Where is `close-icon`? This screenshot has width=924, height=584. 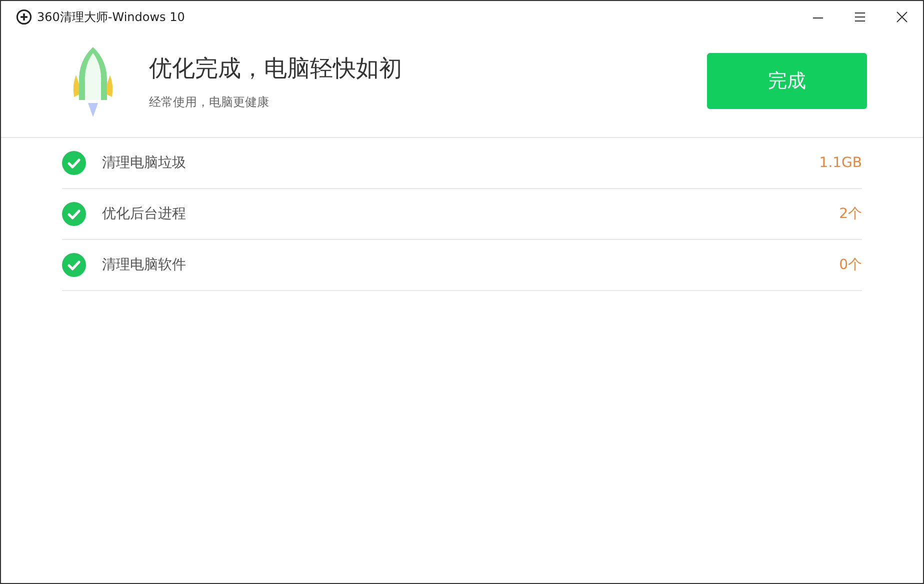
close-icon is located at coordinates (902, 17).